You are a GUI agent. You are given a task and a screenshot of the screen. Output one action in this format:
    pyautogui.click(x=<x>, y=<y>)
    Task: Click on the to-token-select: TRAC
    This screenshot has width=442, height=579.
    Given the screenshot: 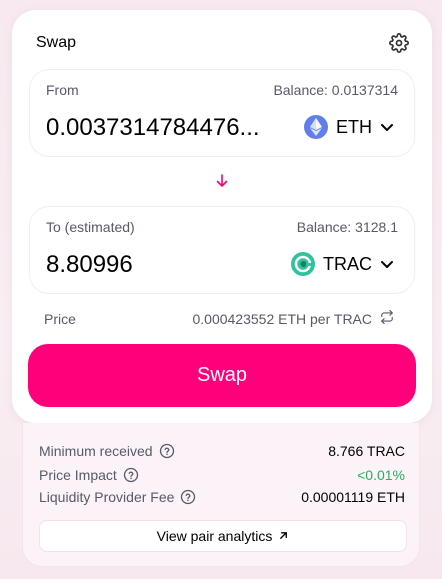 What is the action you would take?
    pyautogui.click(x=342, y=264)
    